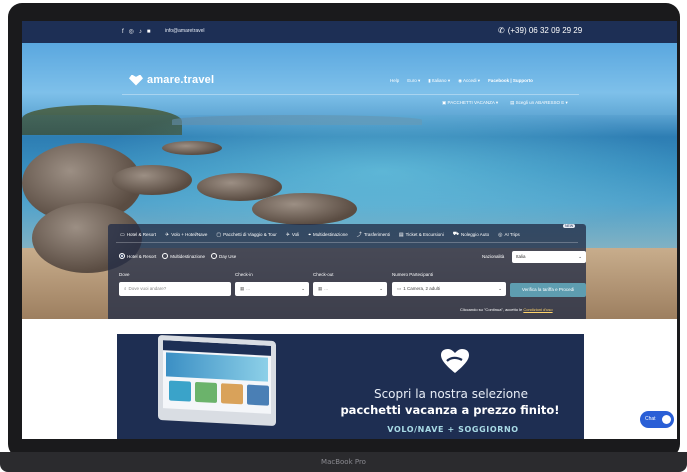  Describe the element at coordinates (449, 289) in the screenshot. I see `participants-select: ▭ 1 Camera, 2 adulti ⌄` at that location.